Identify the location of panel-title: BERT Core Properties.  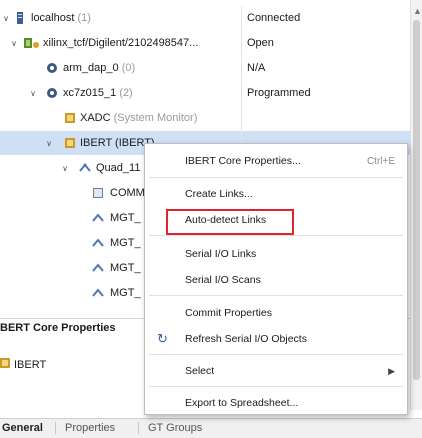
(58, 328).